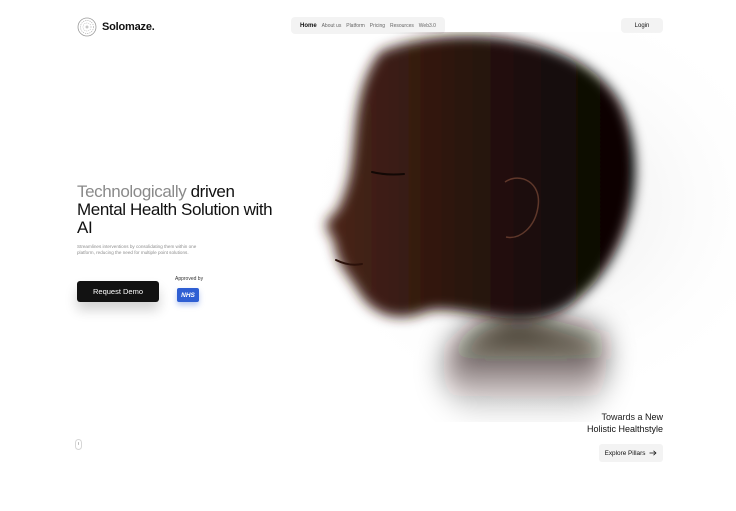  I want to click on logo-mark-icon, so click(87, 27).